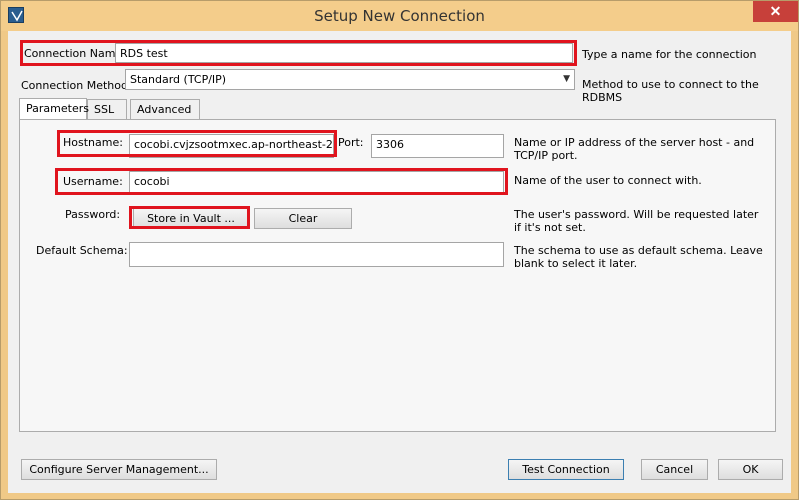  Describe the element at coordinates (82, 250) in the screenshot. I see `default-schema-label: Default Schema:` at that location.